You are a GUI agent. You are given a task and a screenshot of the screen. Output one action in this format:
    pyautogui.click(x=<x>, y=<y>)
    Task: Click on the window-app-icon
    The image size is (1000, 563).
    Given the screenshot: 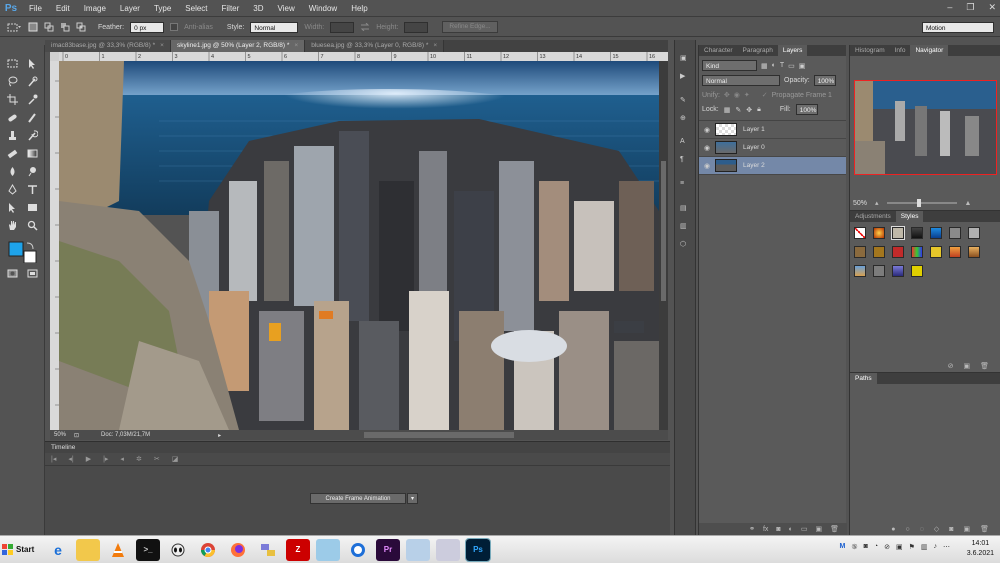 What is the action you would take?
    pyautogui.click(x=328, y=549)
    